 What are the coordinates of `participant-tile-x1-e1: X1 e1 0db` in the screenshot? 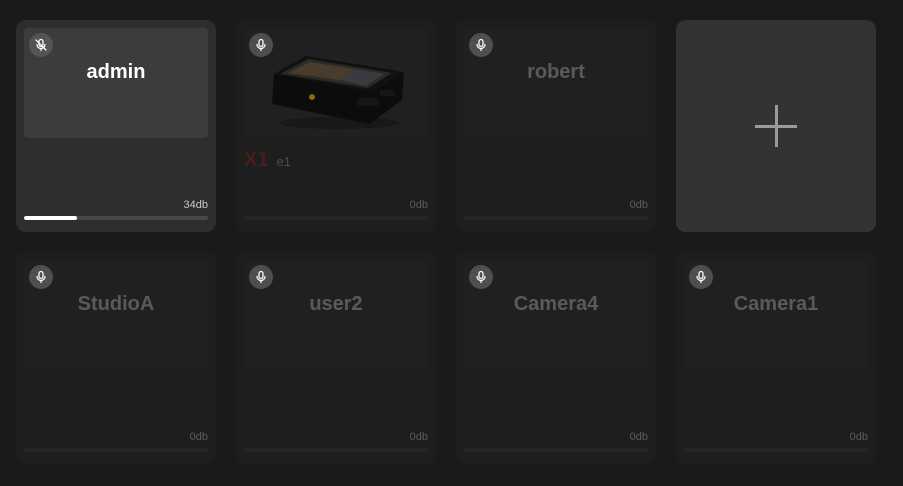 It's located at (336, 126).